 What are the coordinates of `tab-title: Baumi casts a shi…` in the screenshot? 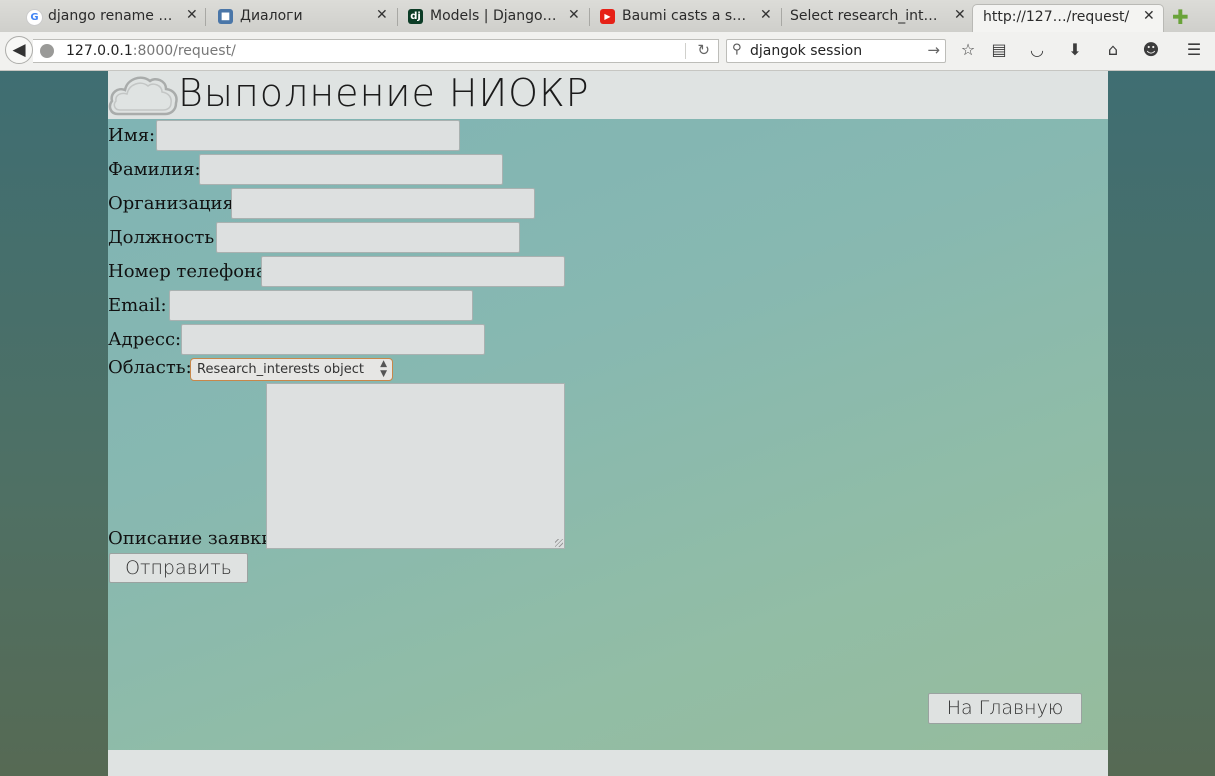 It's located at (686, 16).